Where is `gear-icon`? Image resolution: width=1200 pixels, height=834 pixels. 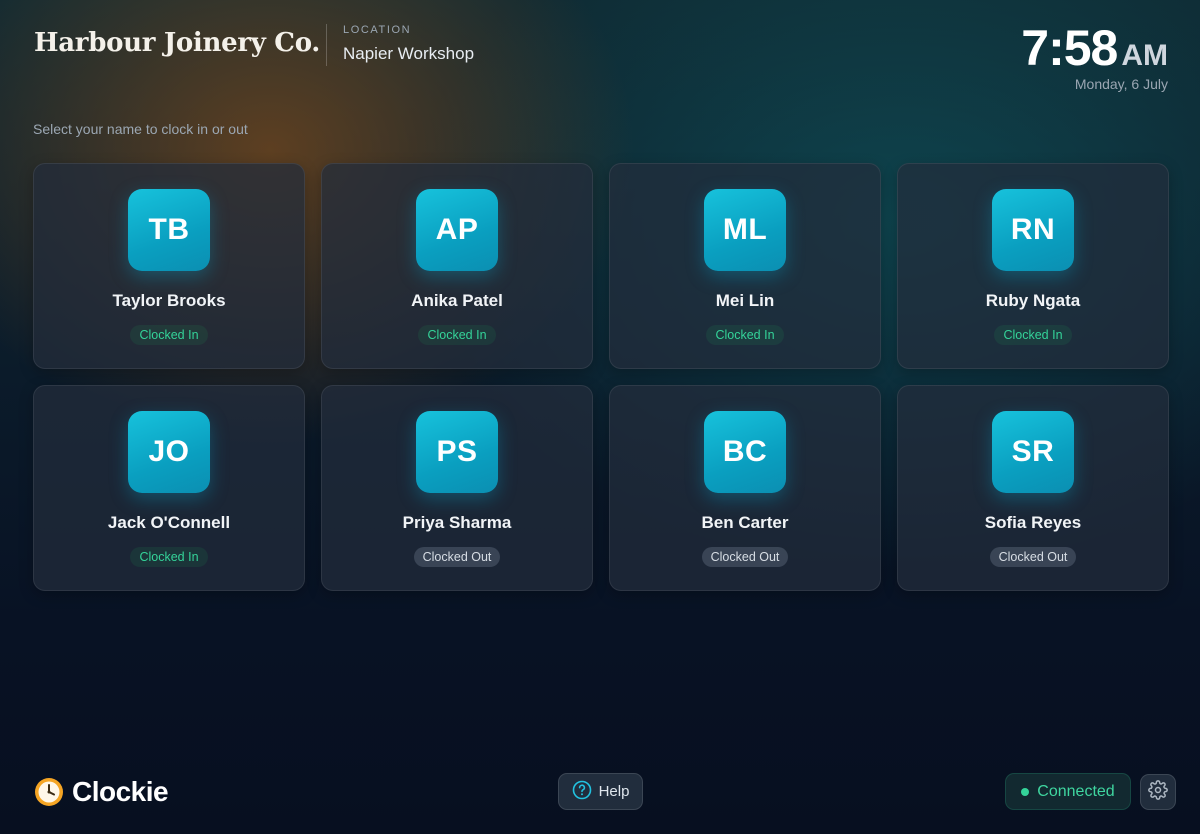
gear-icon is located at coordinates (1158, 792).